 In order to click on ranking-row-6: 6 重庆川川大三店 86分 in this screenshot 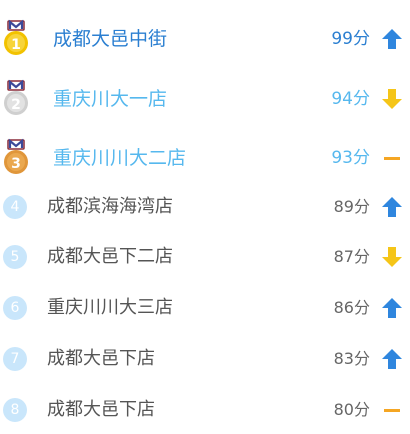, I will do `click(205, 308)`.